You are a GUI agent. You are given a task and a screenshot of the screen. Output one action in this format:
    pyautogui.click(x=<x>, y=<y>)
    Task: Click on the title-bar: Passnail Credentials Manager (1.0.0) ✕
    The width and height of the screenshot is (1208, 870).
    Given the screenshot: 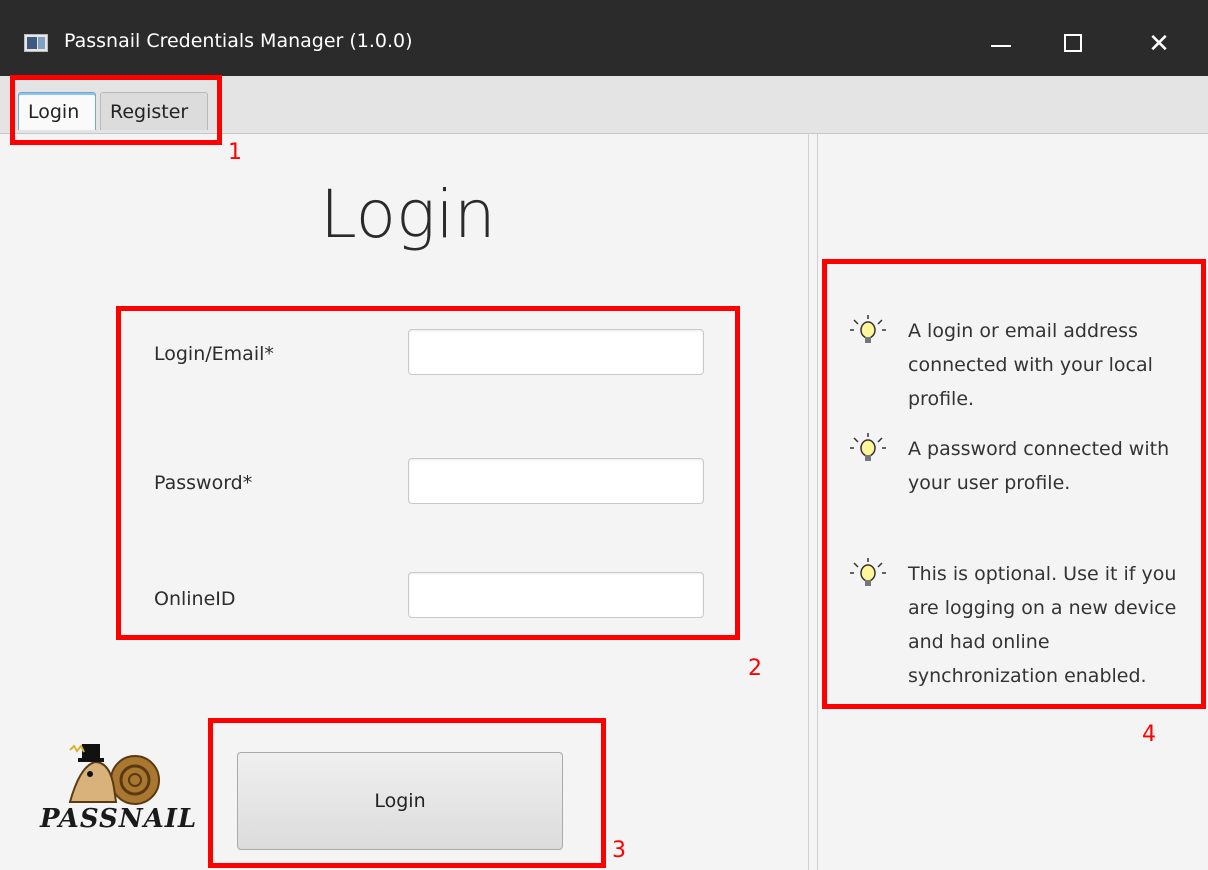 What is the action you would take?
    pyautogui.click(x=604, y=38)
    